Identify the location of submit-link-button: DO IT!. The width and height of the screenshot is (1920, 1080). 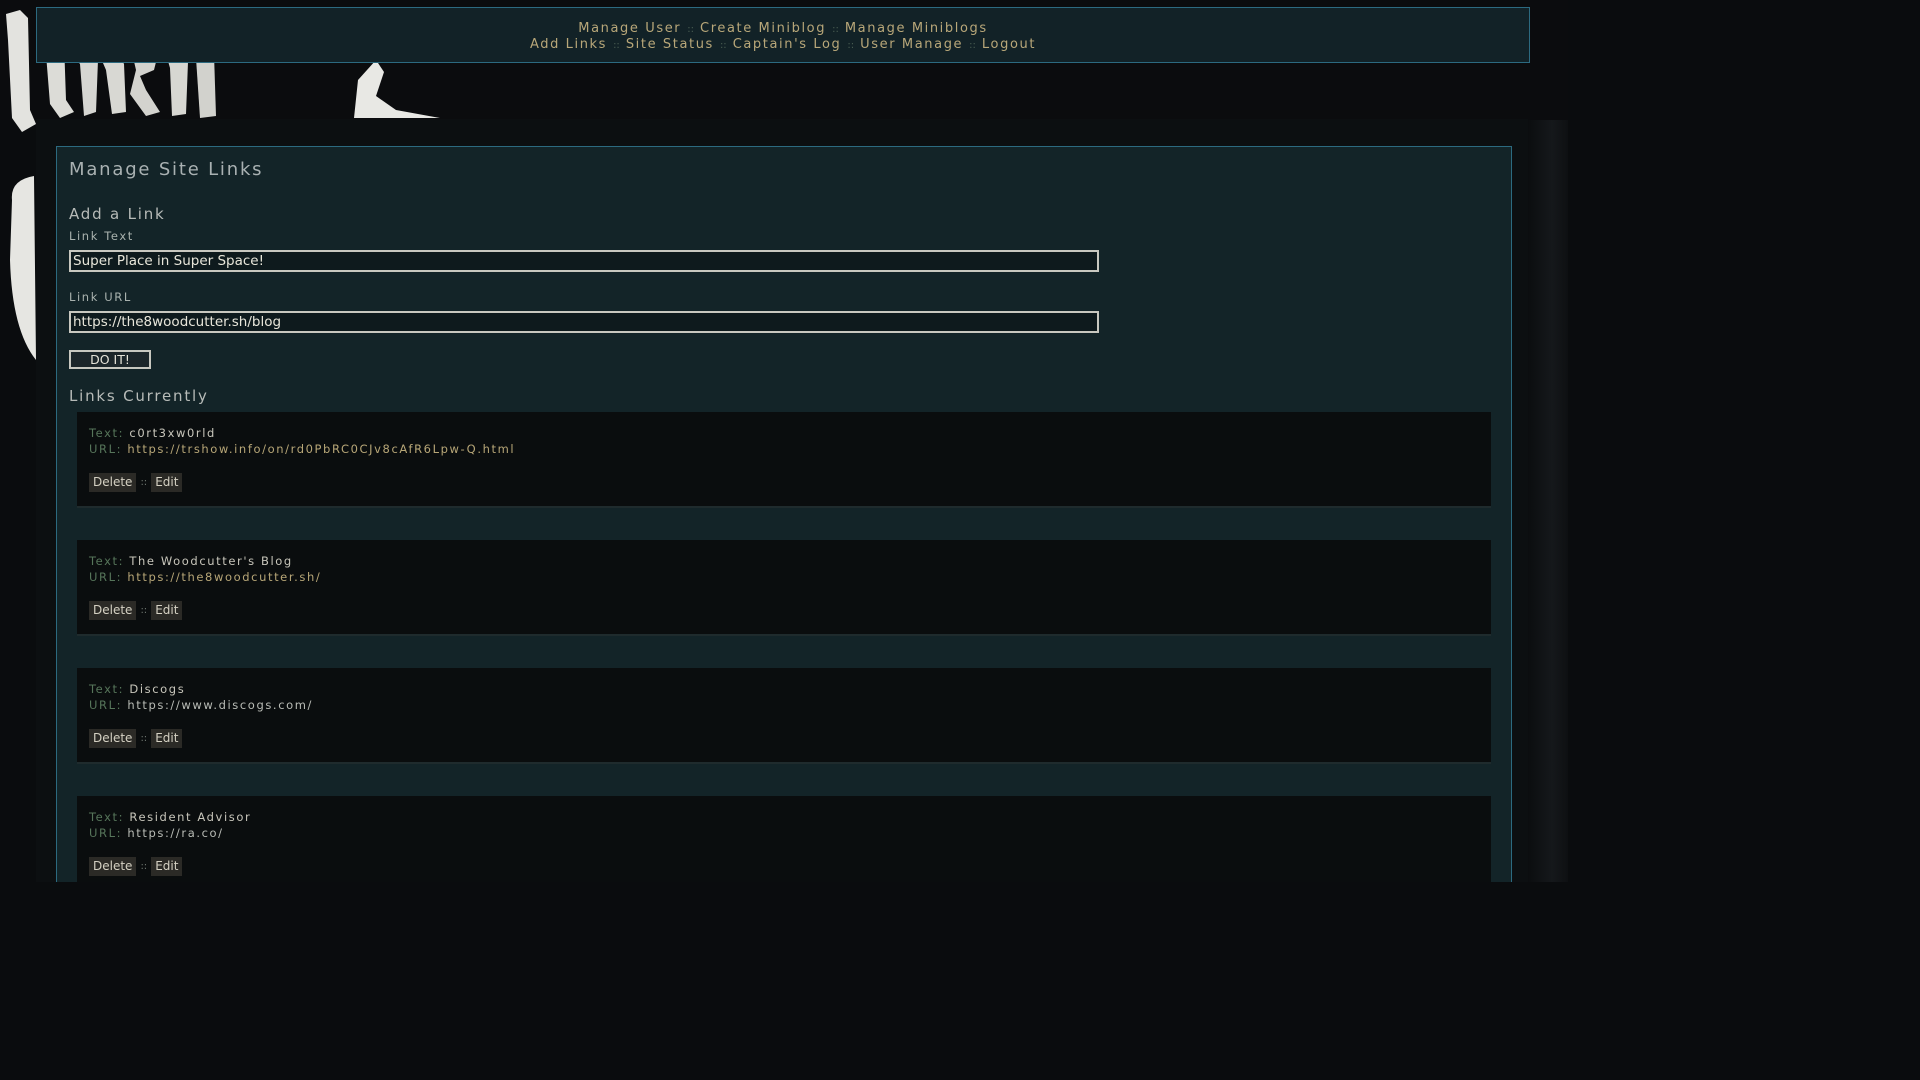
(110, 359).